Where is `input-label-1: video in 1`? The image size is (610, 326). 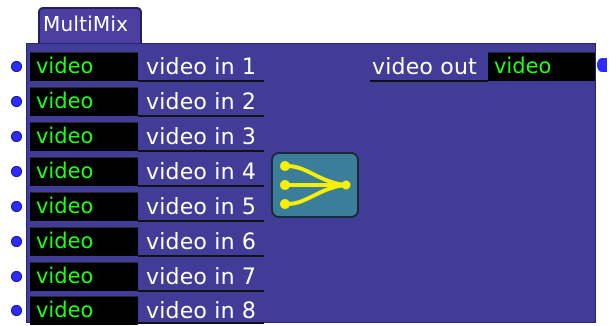 input-label-1: video in 1 is located at coordinates (201, 67).